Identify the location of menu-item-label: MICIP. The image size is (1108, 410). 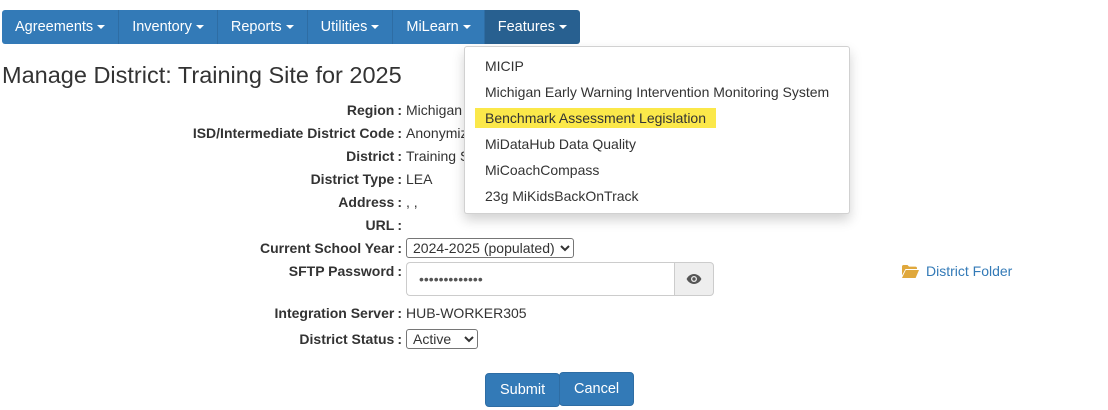
(504, 66).